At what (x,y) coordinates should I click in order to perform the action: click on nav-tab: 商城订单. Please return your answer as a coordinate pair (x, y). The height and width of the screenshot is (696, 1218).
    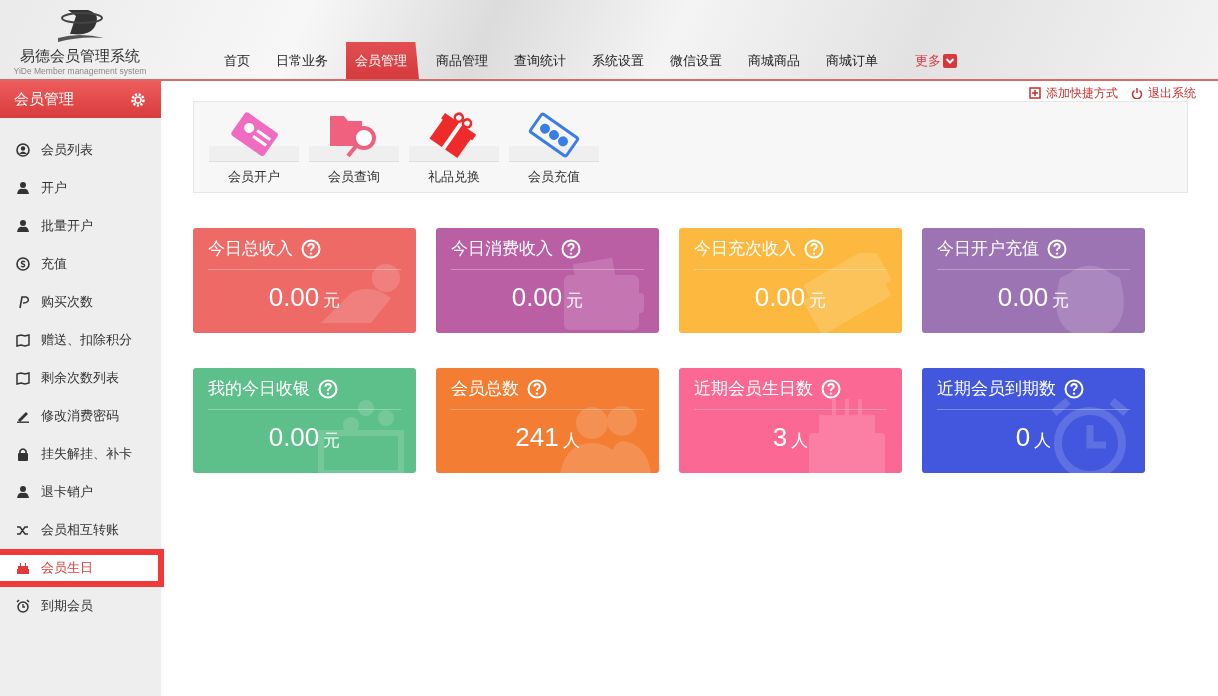
    Looking at the image, I should click on (852, 60).